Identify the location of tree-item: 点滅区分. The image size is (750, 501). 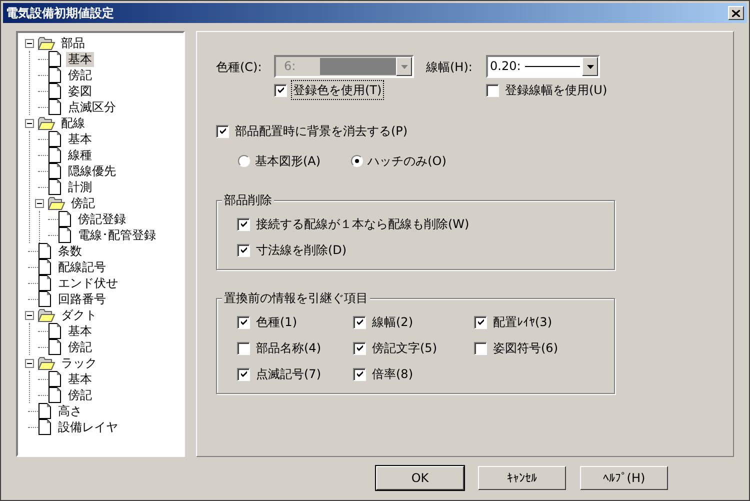
(92, 107).